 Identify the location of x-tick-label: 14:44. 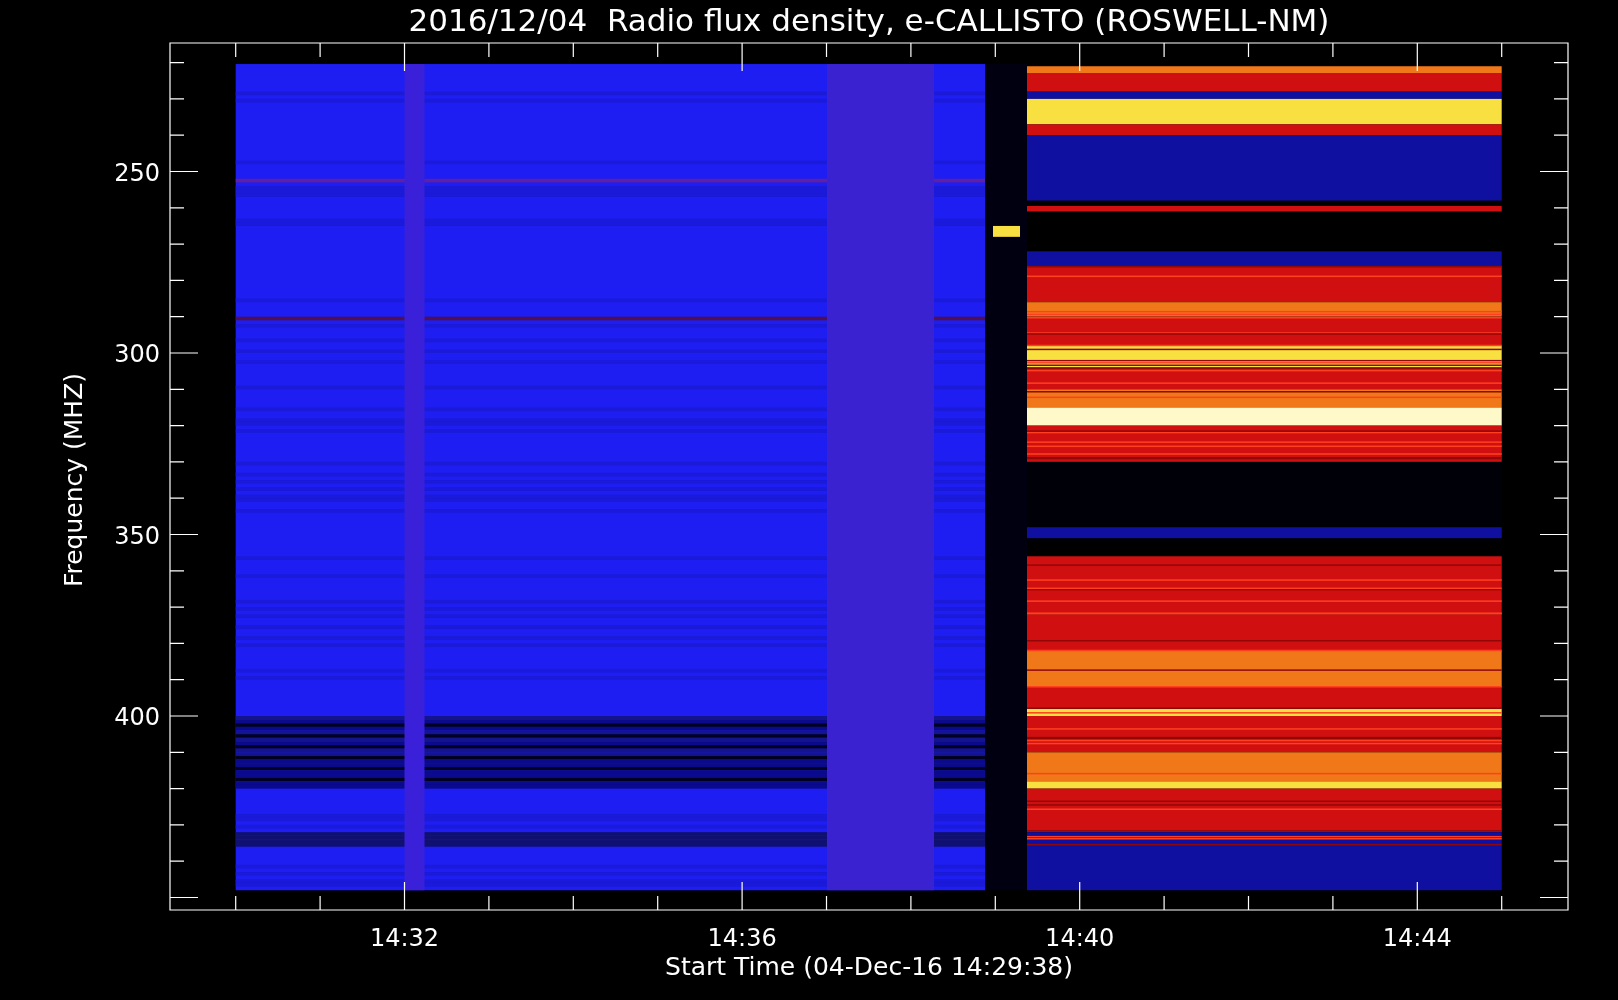
(1417, 938).